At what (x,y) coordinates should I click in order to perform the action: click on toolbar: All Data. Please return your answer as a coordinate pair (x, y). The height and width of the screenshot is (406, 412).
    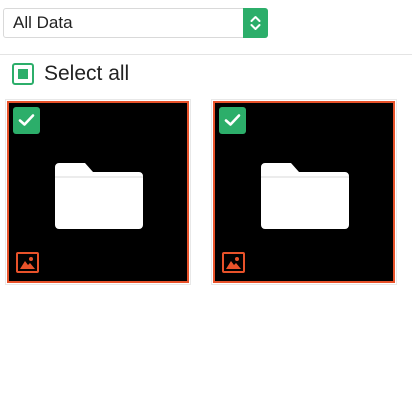
    Looking at the image, I should click on (206, 27).